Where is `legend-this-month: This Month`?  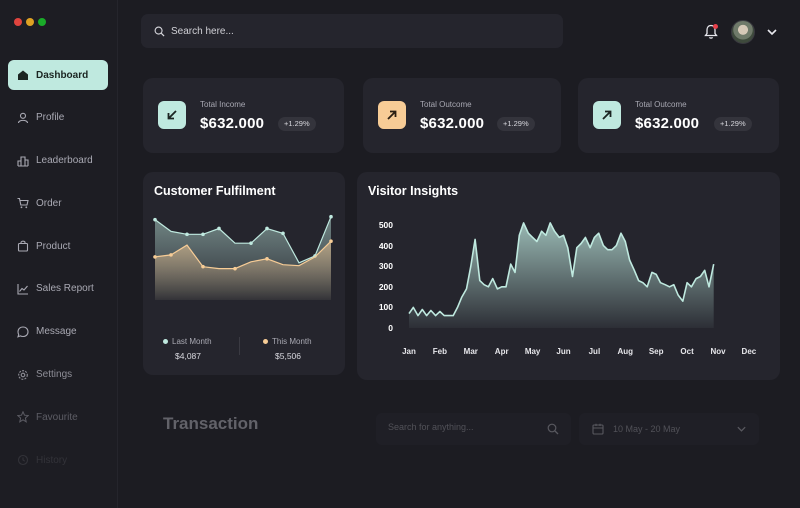 legend-this-month: This Month is located at coordinates (287, 341).